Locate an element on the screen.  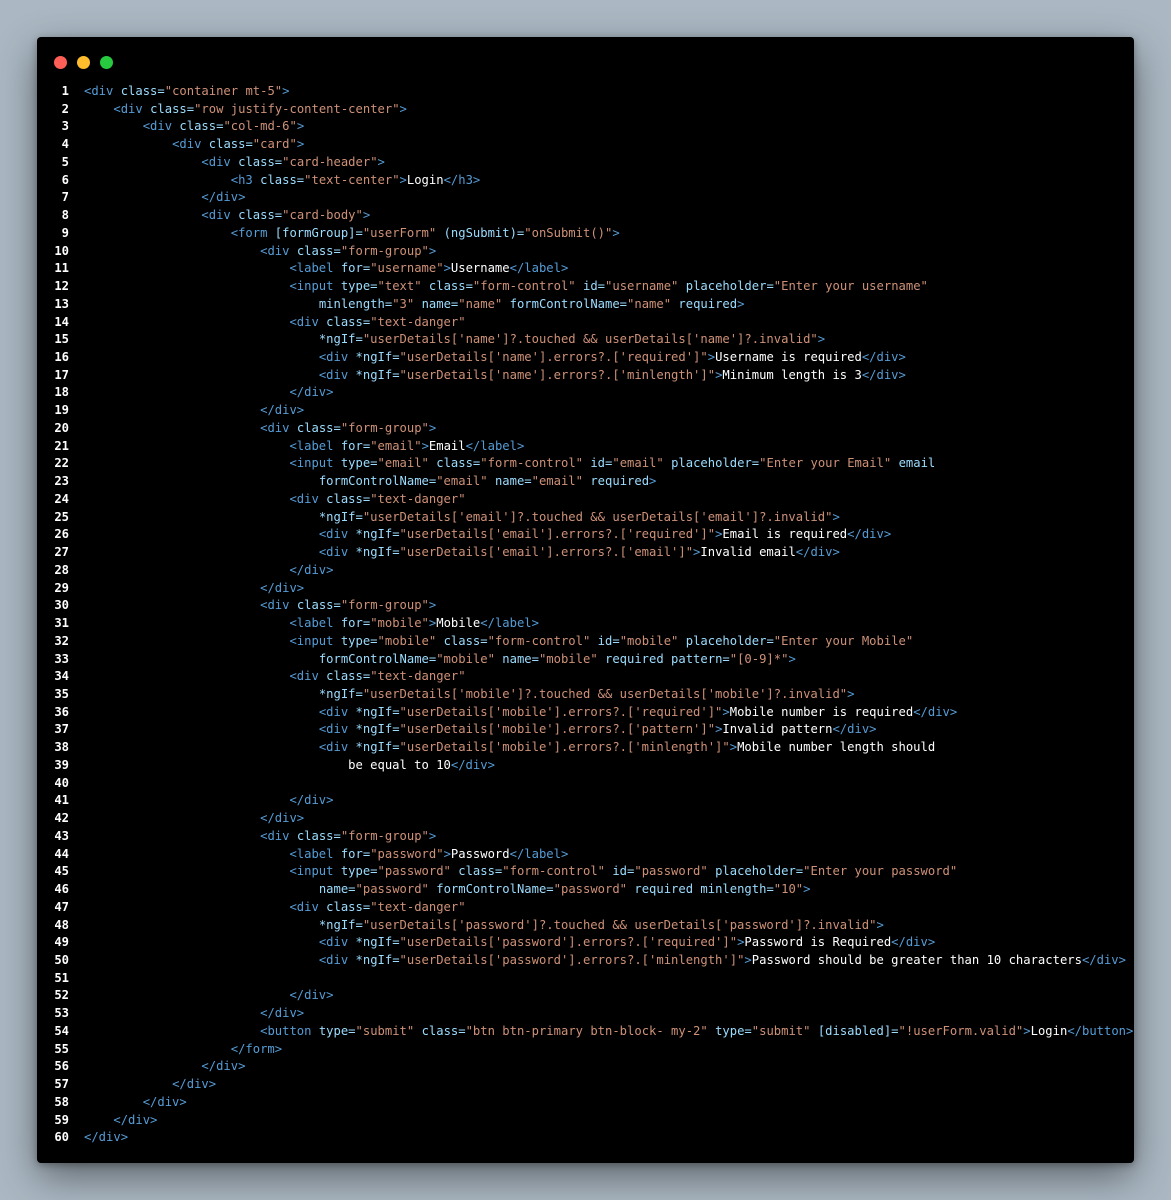
code-line: 53 </div> is located at coordinates (585, 1014).